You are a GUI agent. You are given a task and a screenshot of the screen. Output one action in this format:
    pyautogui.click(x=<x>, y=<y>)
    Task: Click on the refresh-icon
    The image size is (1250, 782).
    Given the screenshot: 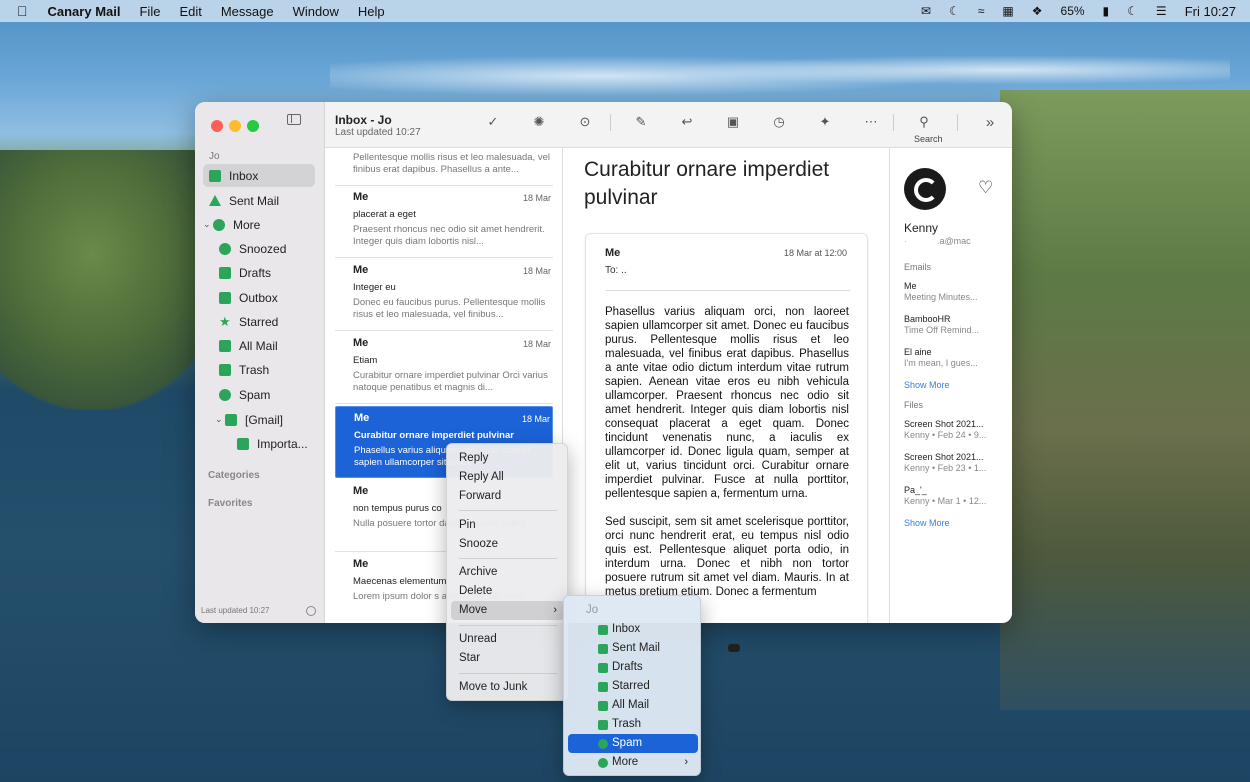 What is the action you would take?
    pyautogui.click(x=311, y=611)
    